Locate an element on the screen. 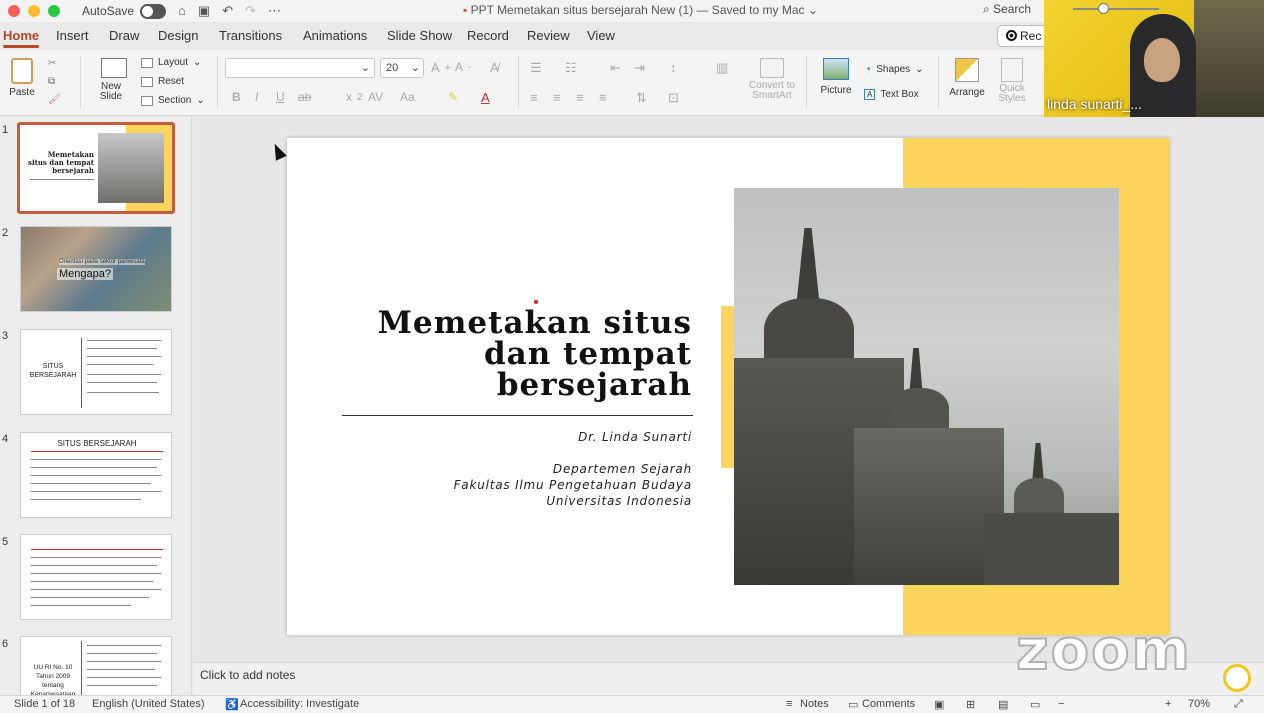  redo-icon: ↷ is located at coordinates (250, 11).